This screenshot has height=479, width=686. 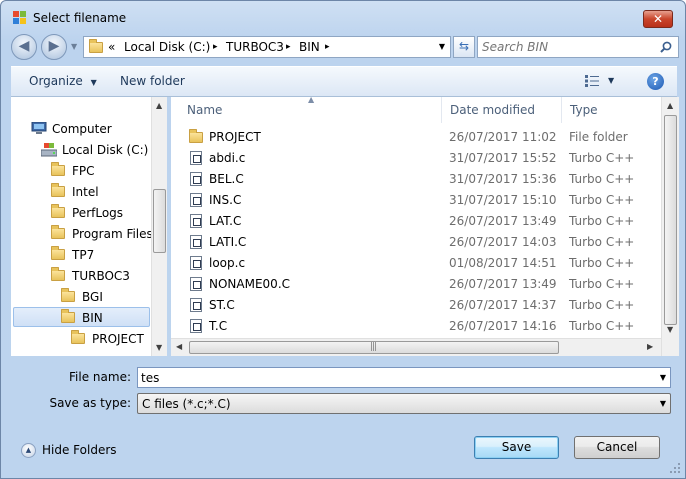 I want to click on file-row-project: PROJECT 26/07/2017 11:02 File folder, so click(x=416, y=137).